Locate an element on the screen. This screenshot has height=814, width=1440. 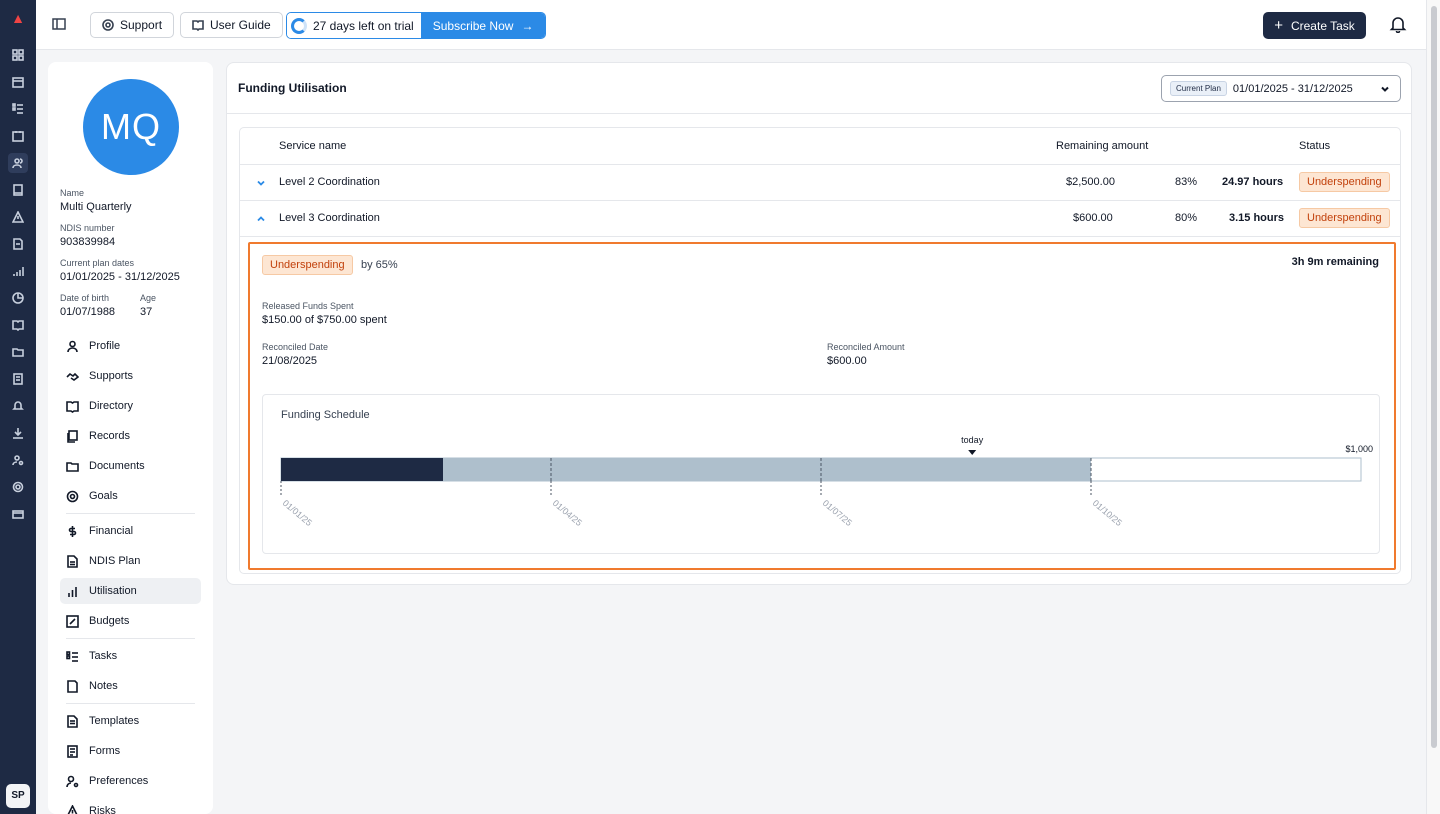
signal-icon is located at coordinates (18, 271).